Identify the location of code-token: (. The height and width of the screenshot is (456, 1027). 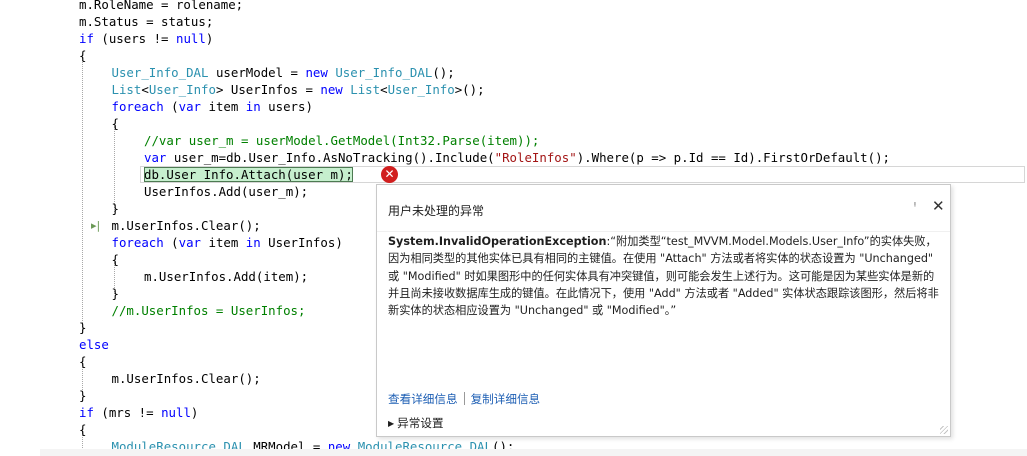
(171, 242).